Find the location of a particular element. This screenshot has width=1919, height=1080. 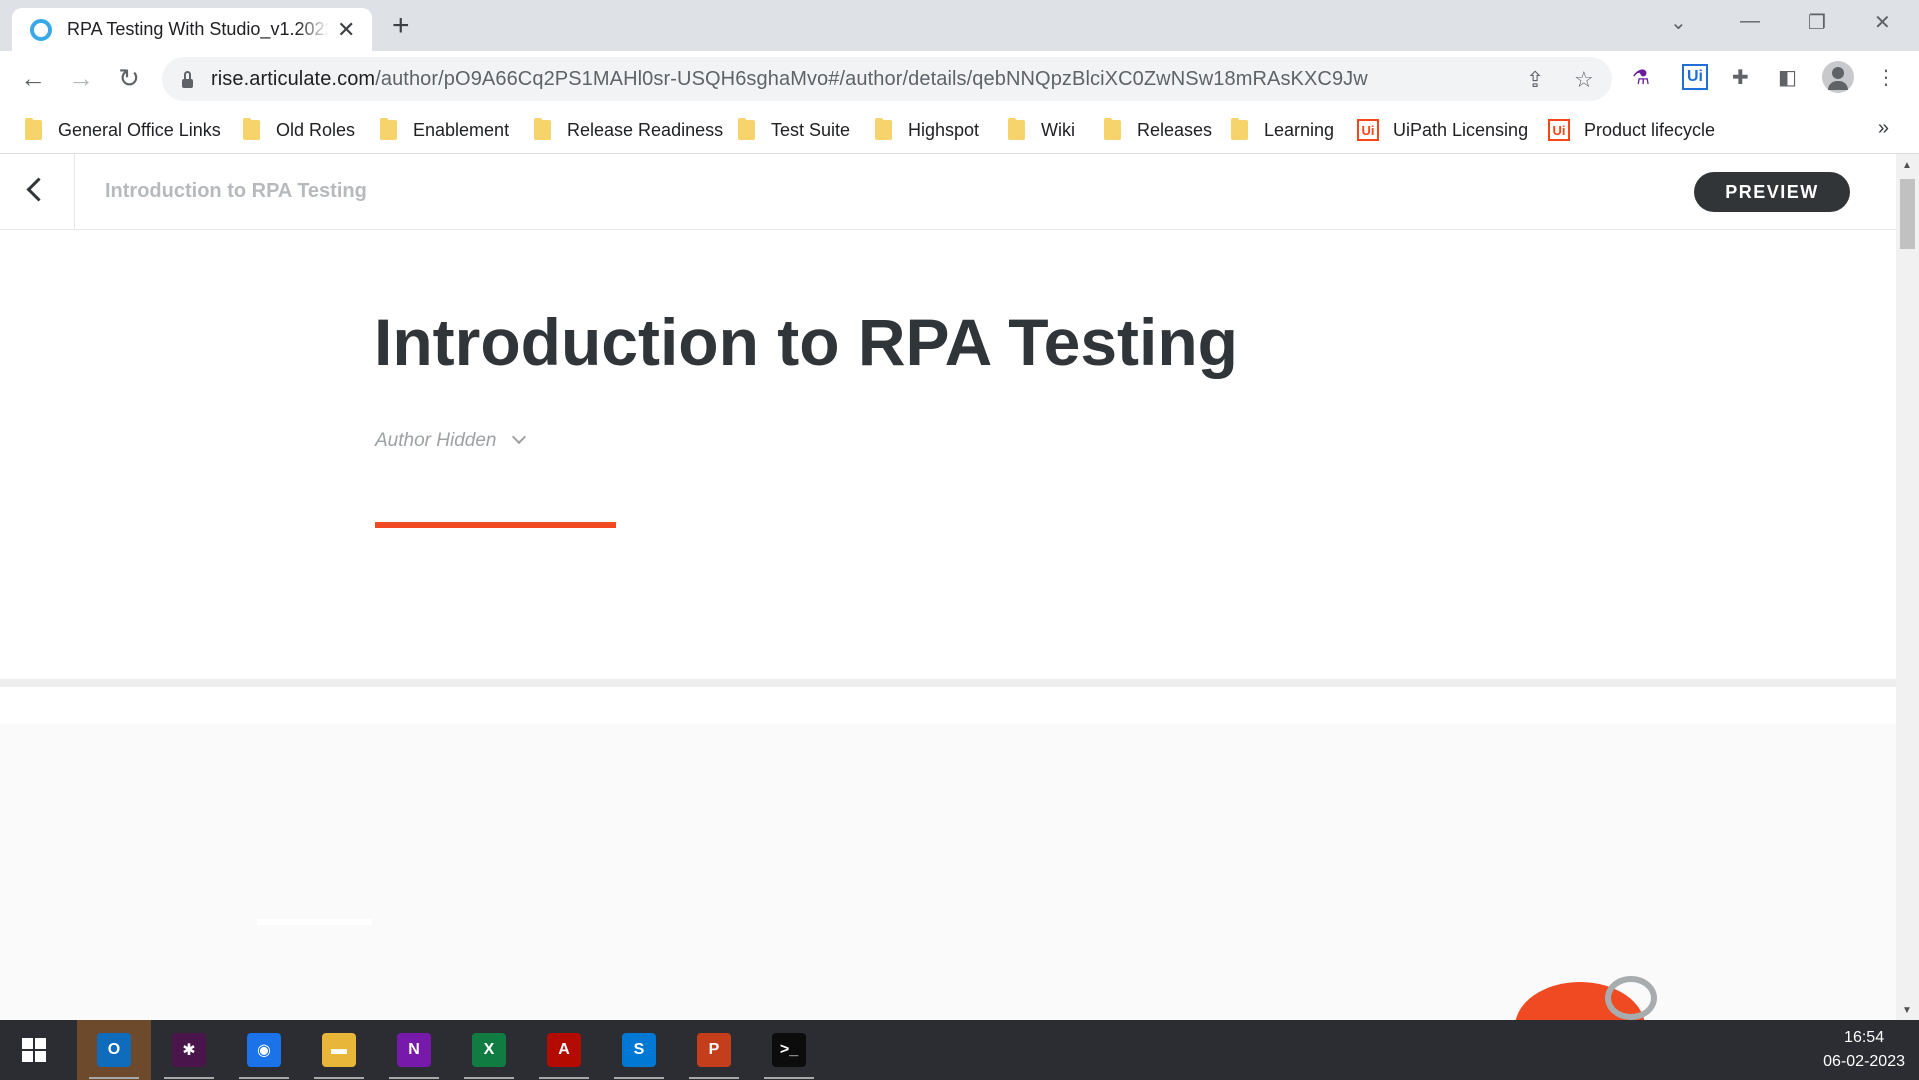

powerpoint-icon: P is located at coordinates (714, 1050).